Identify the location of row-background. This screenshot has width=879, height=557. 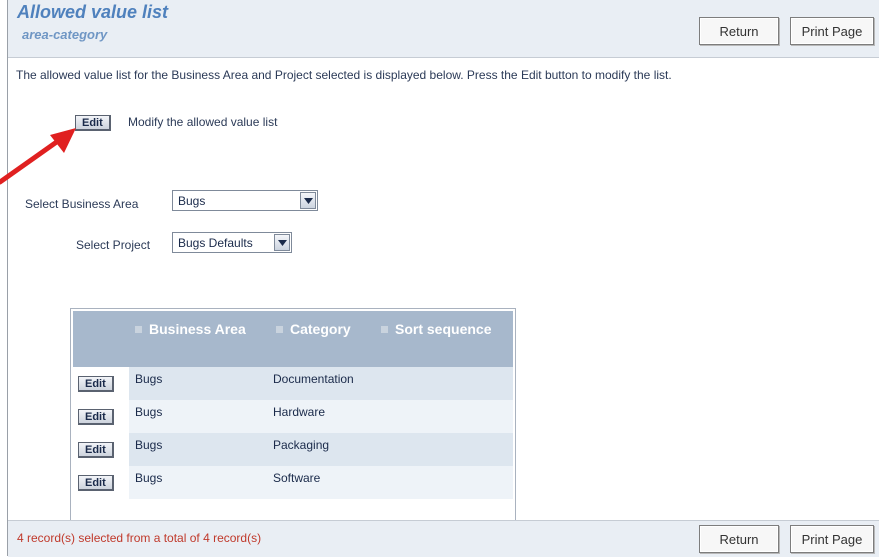
(321, 482).